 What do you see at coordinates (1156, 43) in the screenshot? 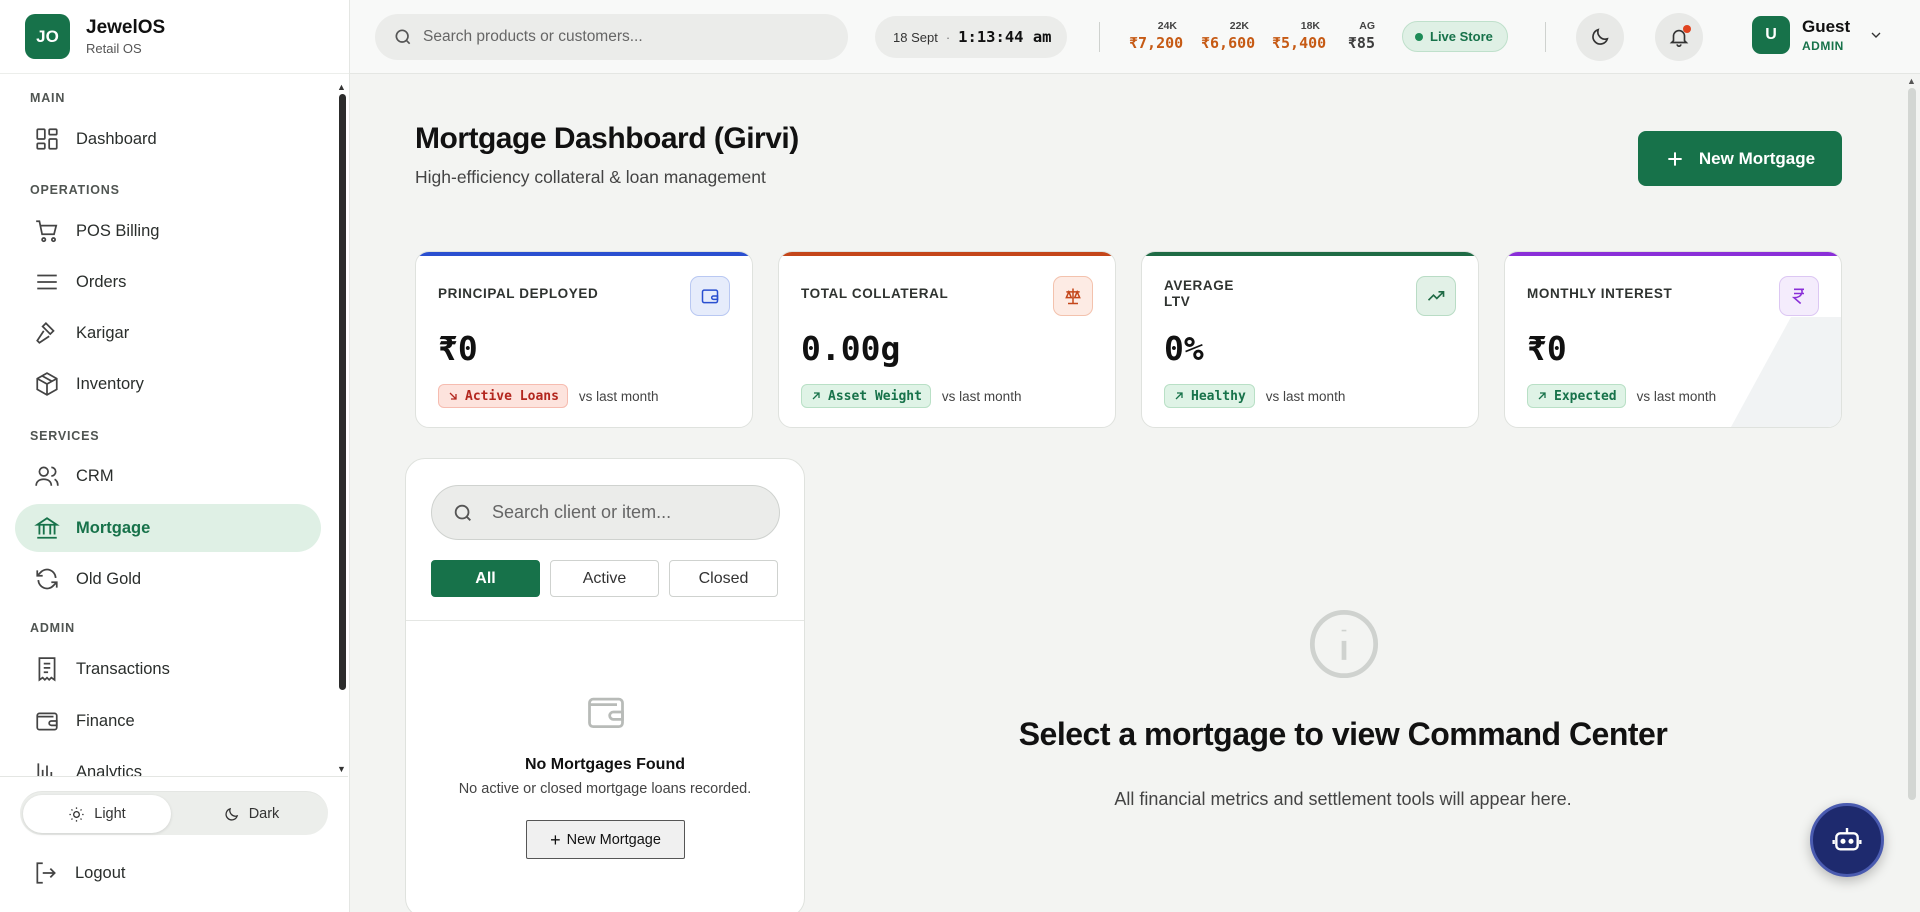
I see `rate-value: ₹7,200` at bounding box center [1156, 43].